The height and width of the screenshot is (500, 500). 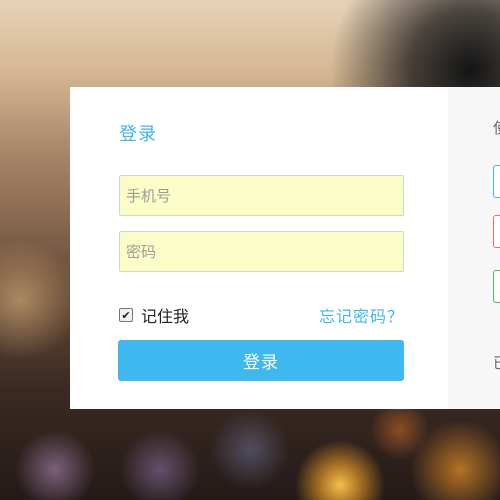 What do you see at coordinates (361, 315) in the screenshot?
I see `forgot-password-link: 忘记密码？` at bounding box center [361, 315].